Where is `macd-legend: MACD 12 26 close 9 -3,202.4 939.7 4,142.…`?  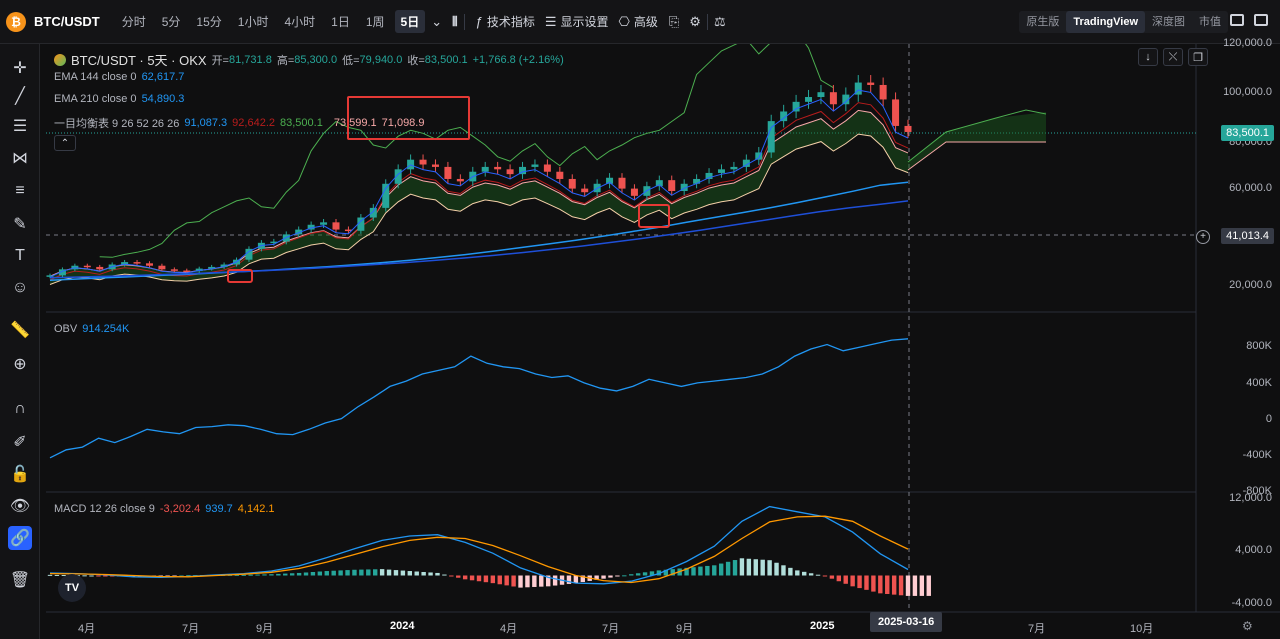
macd-legend: MACD 12 26 close 9 -3,202.4 939.7 4,142.… is located at coordinates (164, 509).